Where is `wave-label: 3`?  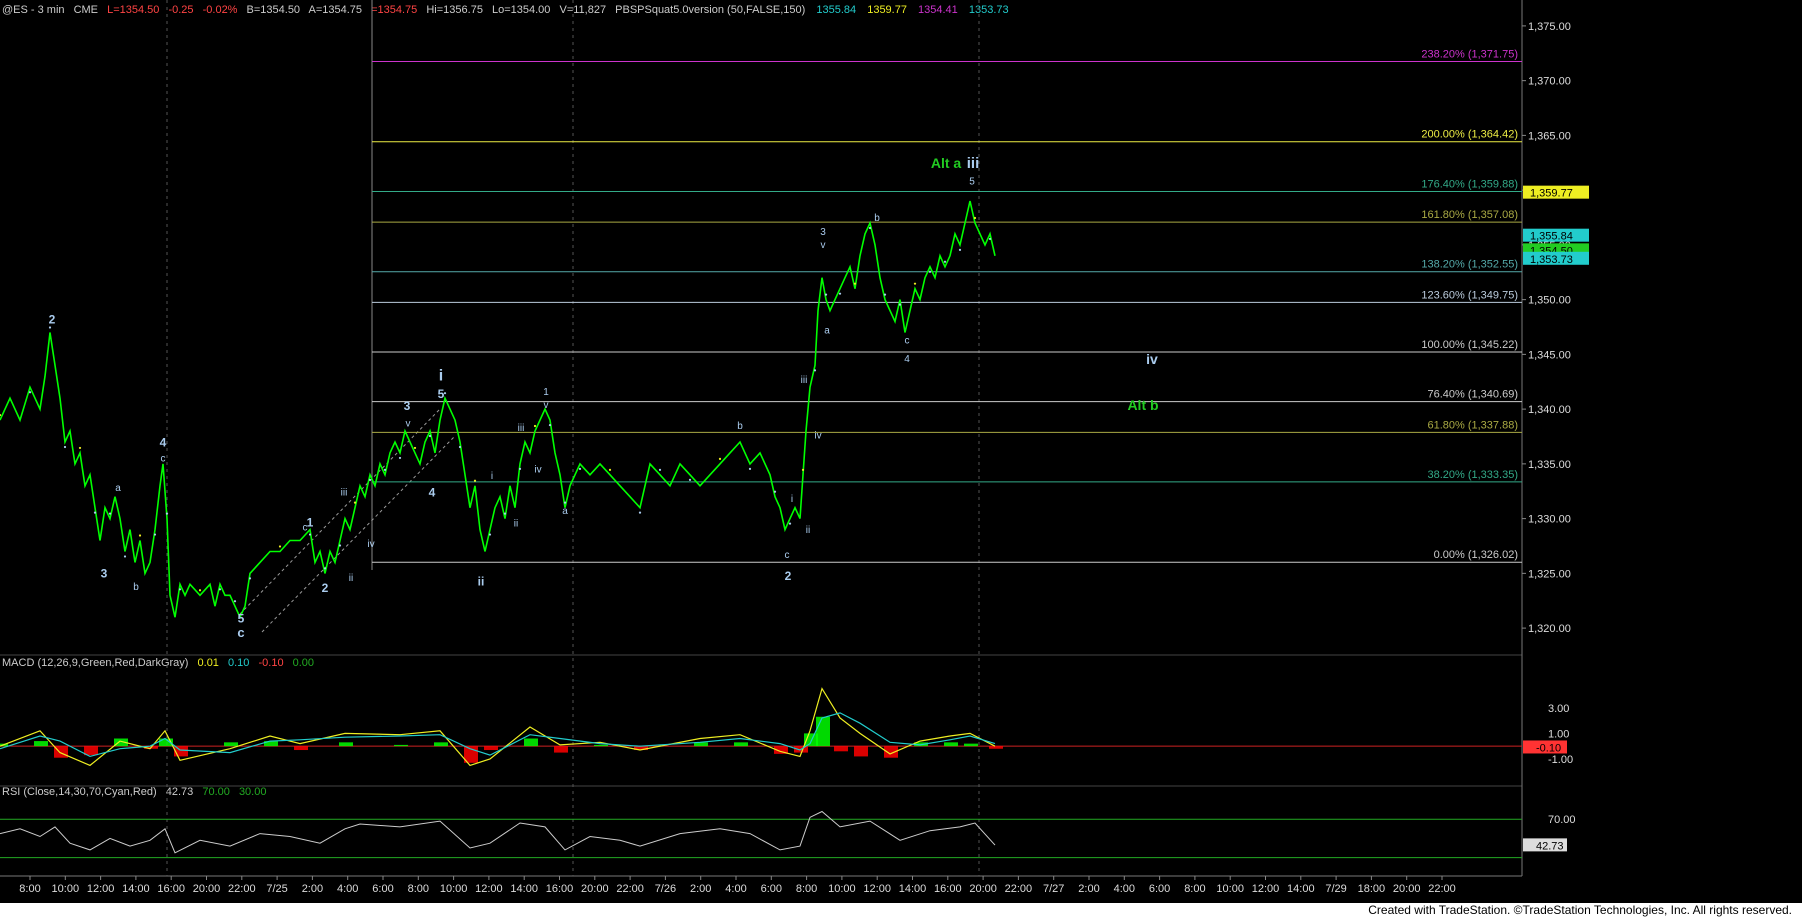
wave-label: 3 is located at coordinates (407, 406).